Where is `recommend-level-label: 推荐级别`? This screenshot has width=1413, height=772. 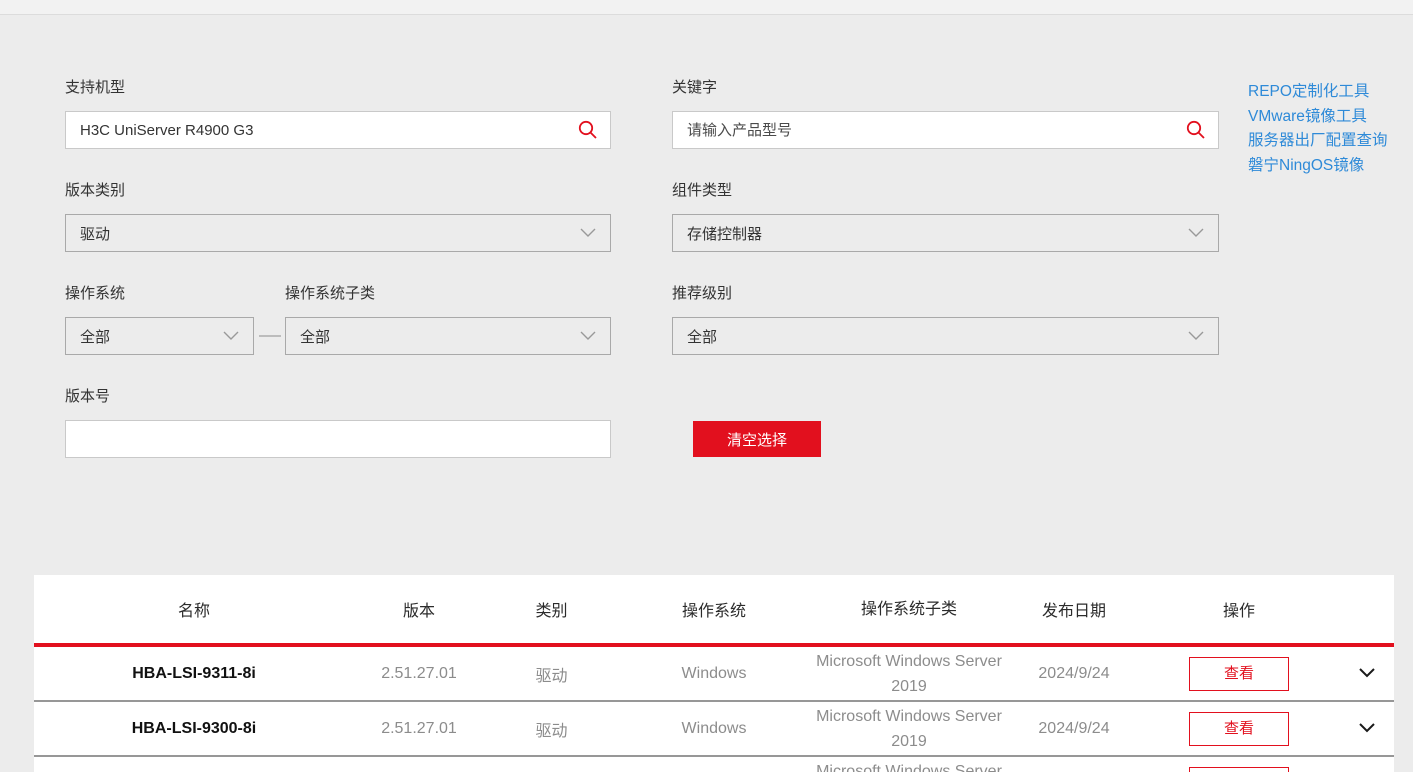
recommend-level-label: 推荐级别 is located at coordinates (702, 293).